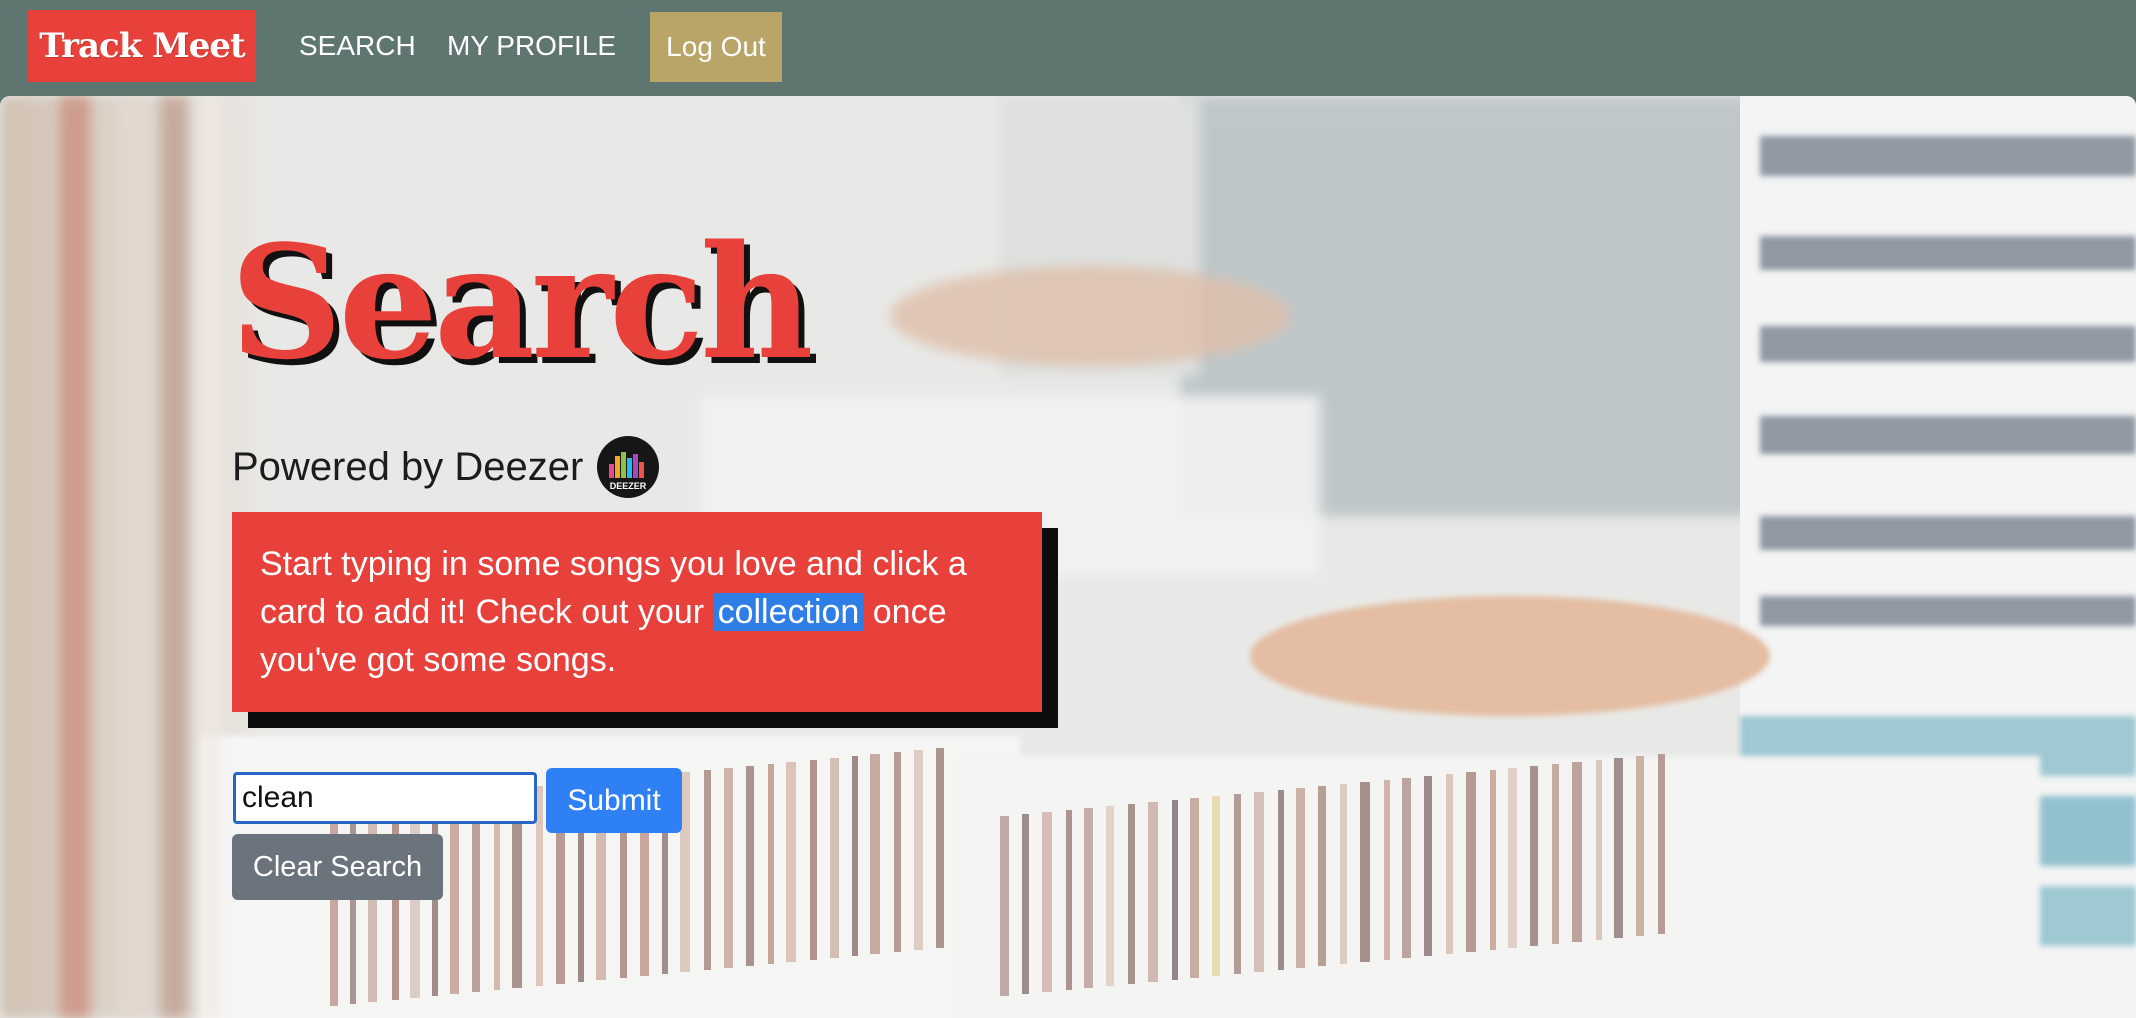 The width and height of the screenshot is (2136, 1018). What do you see at coordinates (628, 467) in the screenshot?
I see `deezer-logo-icon: DEEZER` at bounding box center [628, 467].